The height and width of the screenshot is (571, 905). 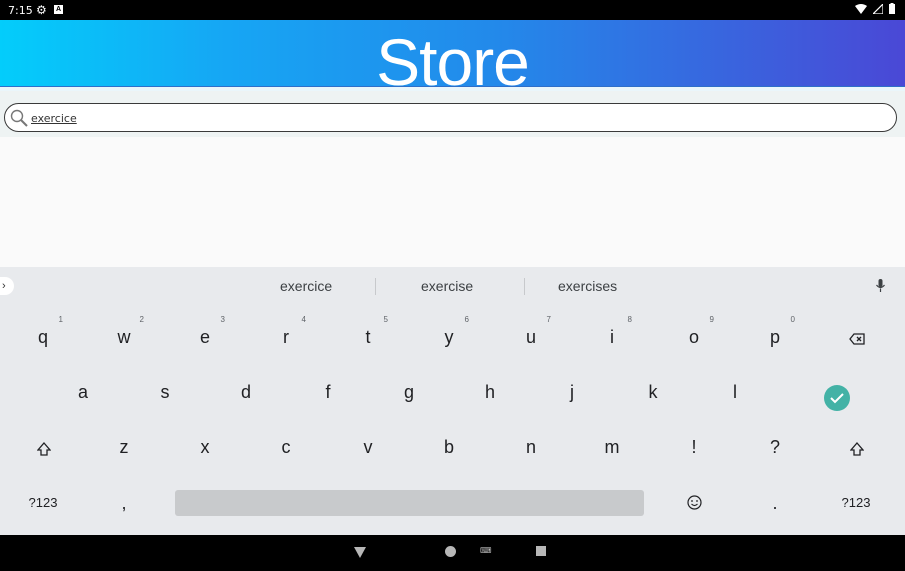 I want to click on space-bar, so click(x=409, y=503).